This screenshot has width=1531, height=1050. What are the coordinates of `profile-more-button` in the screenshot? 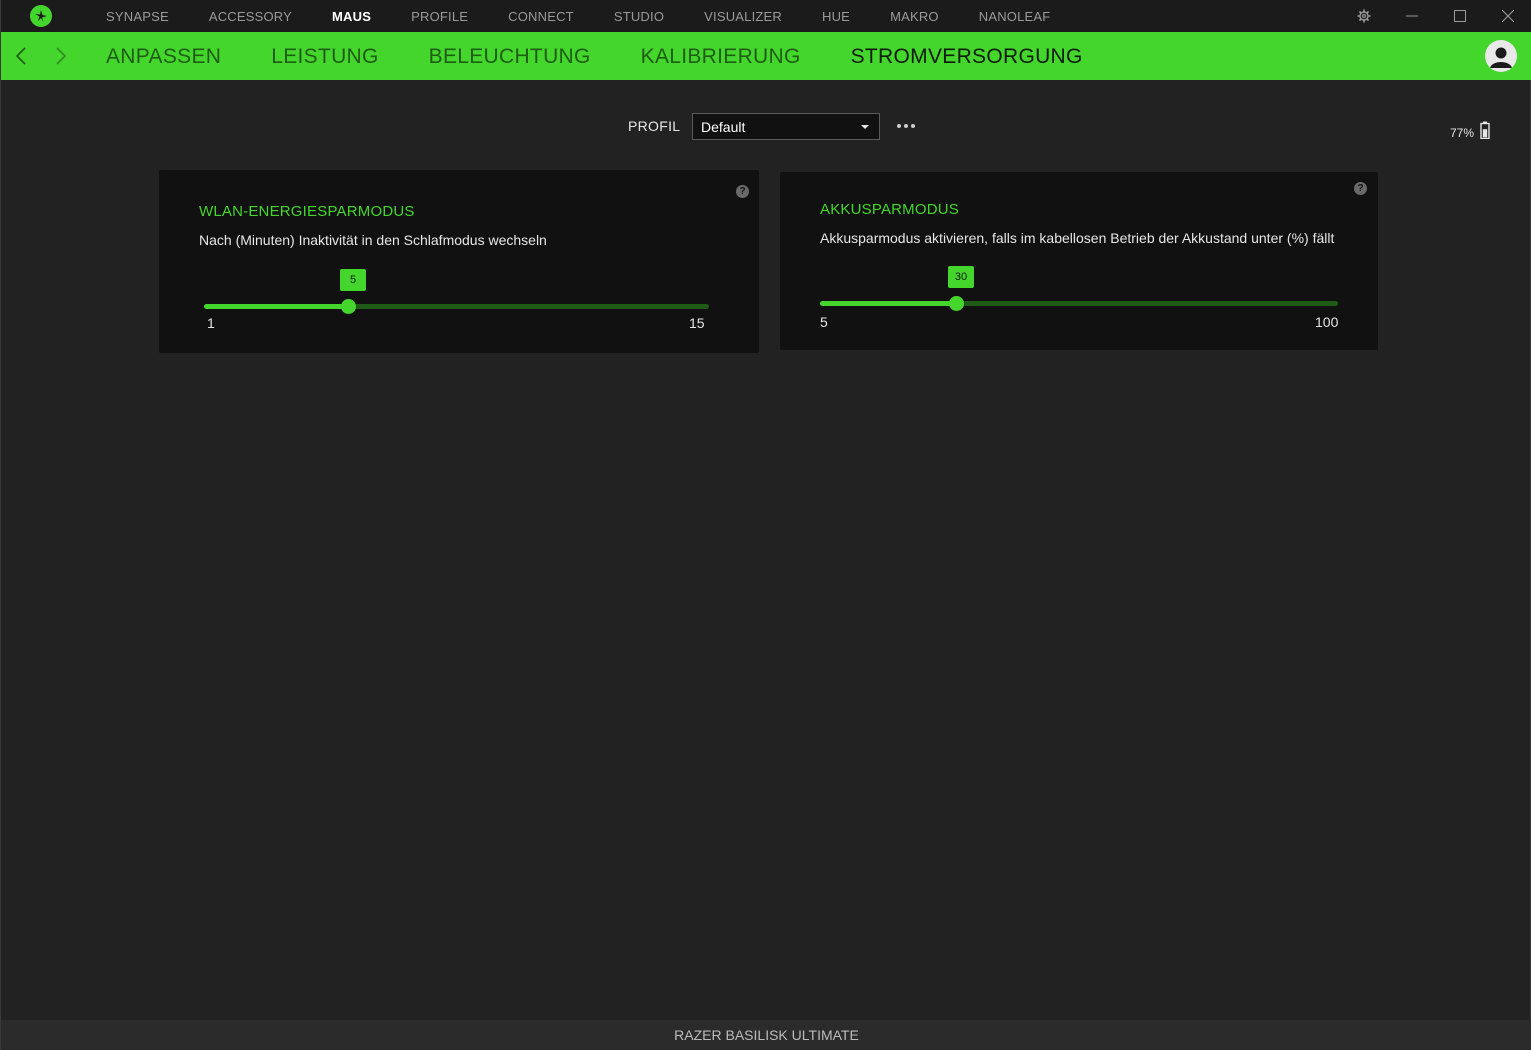 It's located at (906, 126).